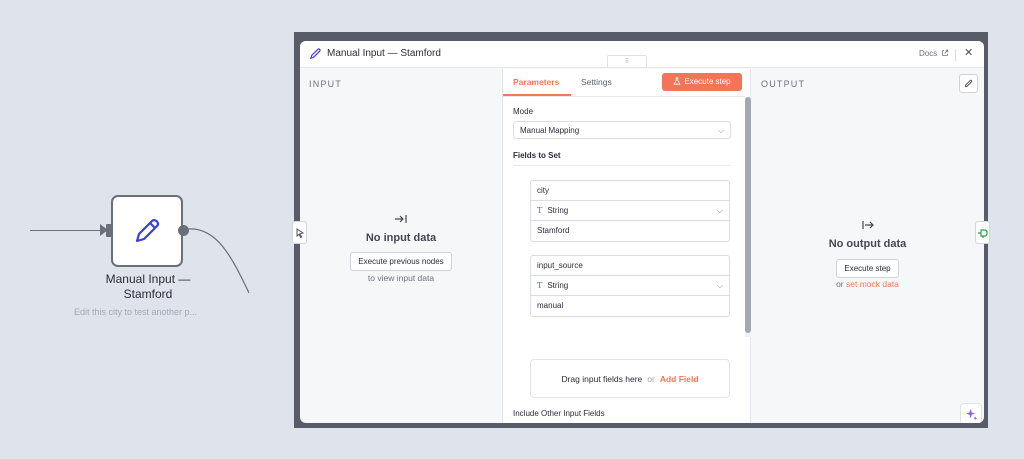 The width and height of the screenshot is (1024, 459). I want to click on header-separator, so click(955, 55).